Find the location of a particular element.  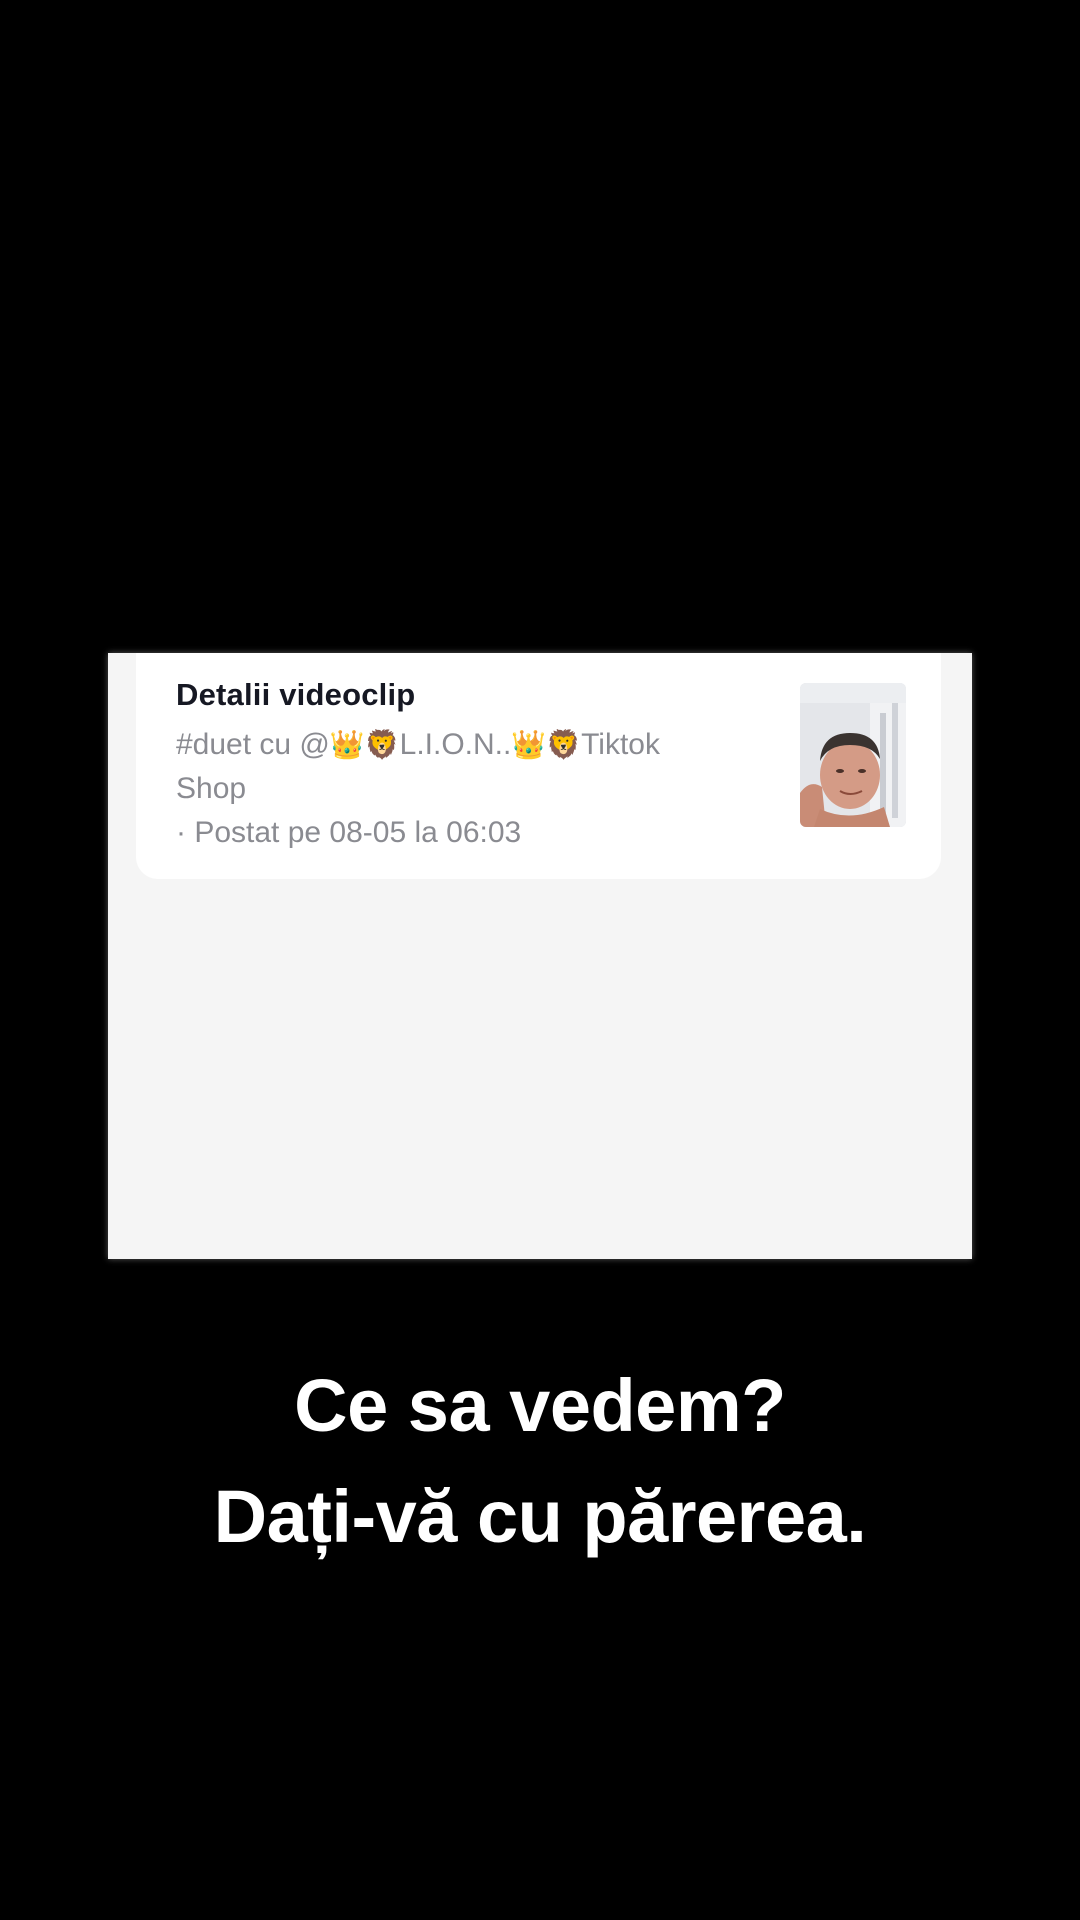

caption-line-2: Shop is located at coordinates (211, 788).